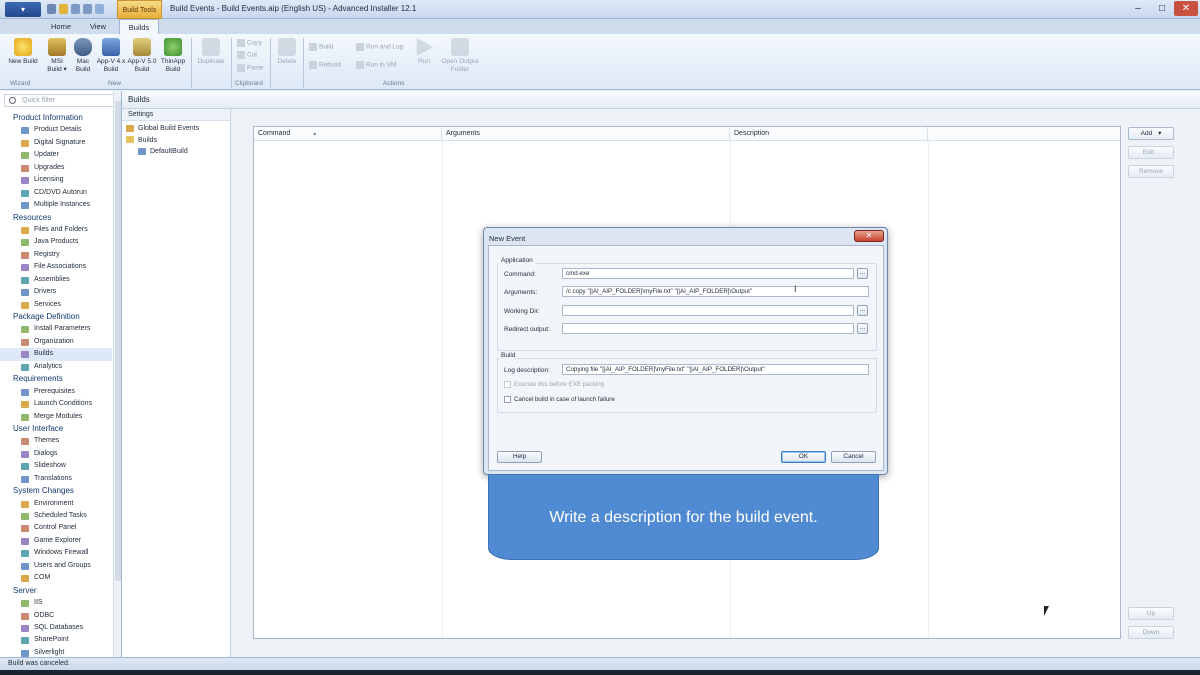  What do you see at coordinates (56, 168) in the screenshot?
I see `sidebar-item-upgrades: Upgrades` at bounding box center [56, 168].